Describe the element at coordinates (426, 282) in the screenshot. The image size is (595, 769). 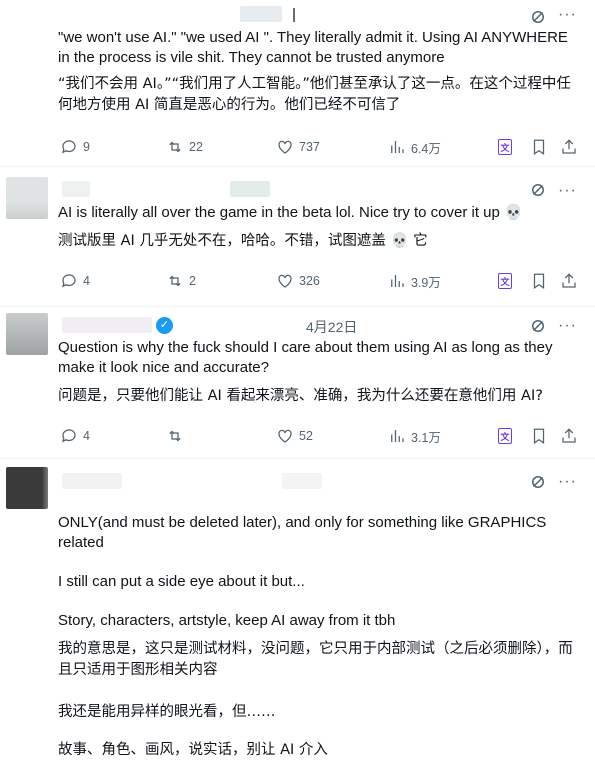
I see `views-count: 3.9万` at that location.